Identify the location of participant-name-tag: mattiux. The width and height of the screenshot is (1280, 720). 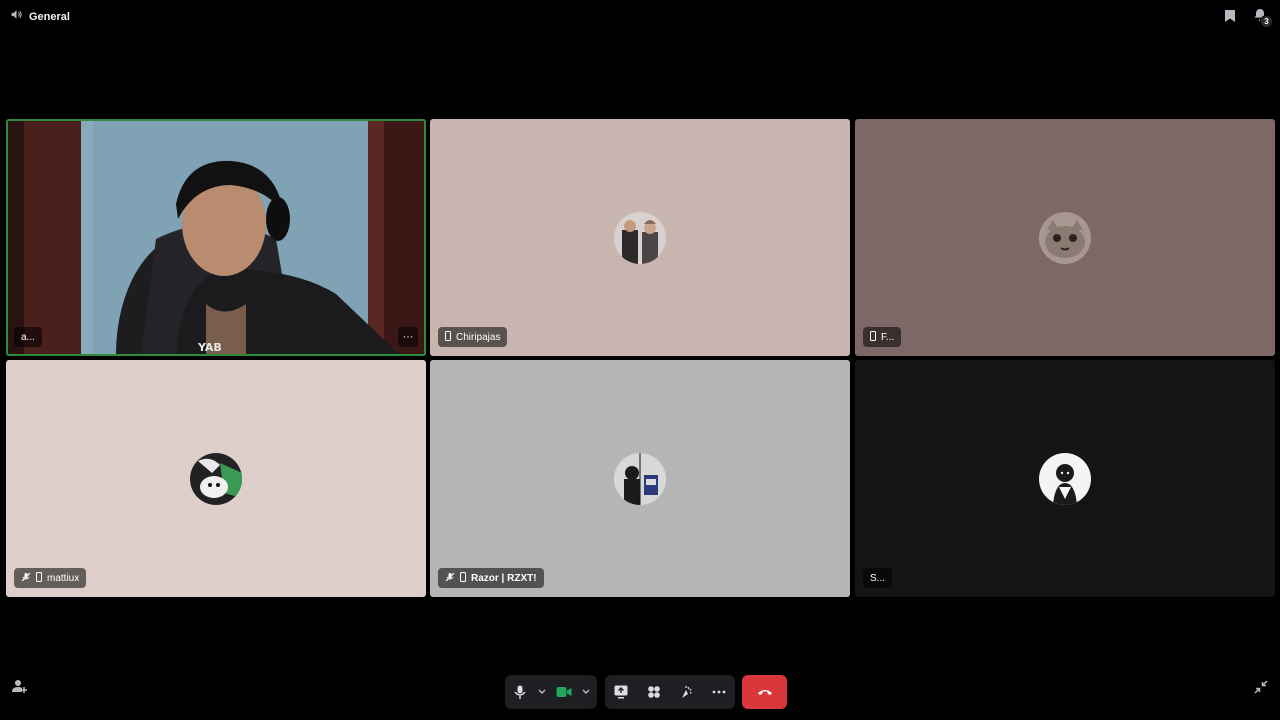
(50, 578).